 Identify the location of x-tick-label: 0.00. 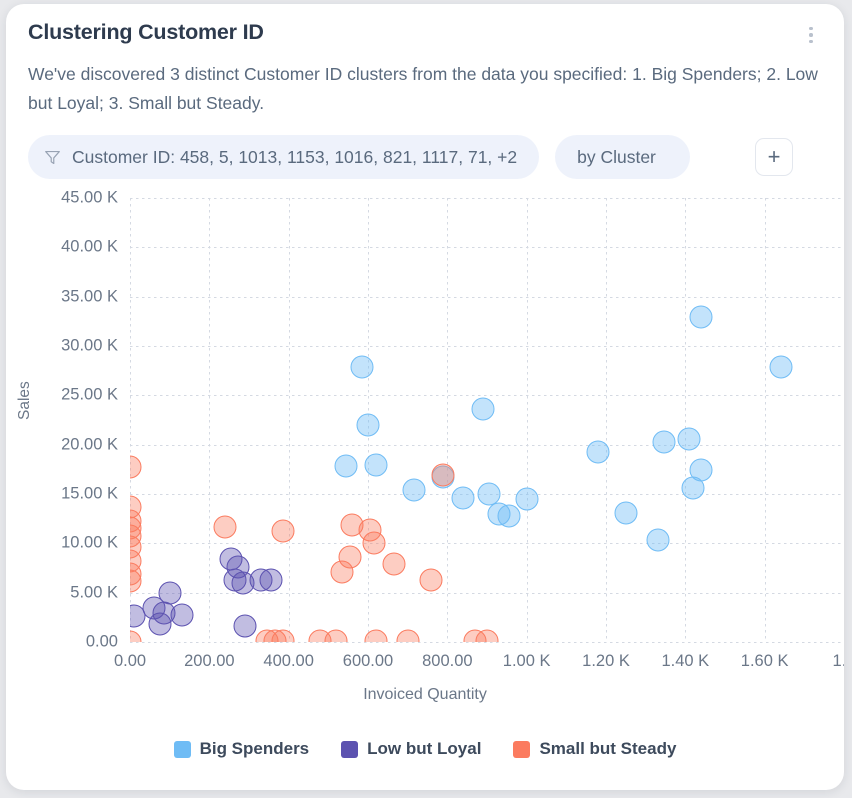
(130, 661).